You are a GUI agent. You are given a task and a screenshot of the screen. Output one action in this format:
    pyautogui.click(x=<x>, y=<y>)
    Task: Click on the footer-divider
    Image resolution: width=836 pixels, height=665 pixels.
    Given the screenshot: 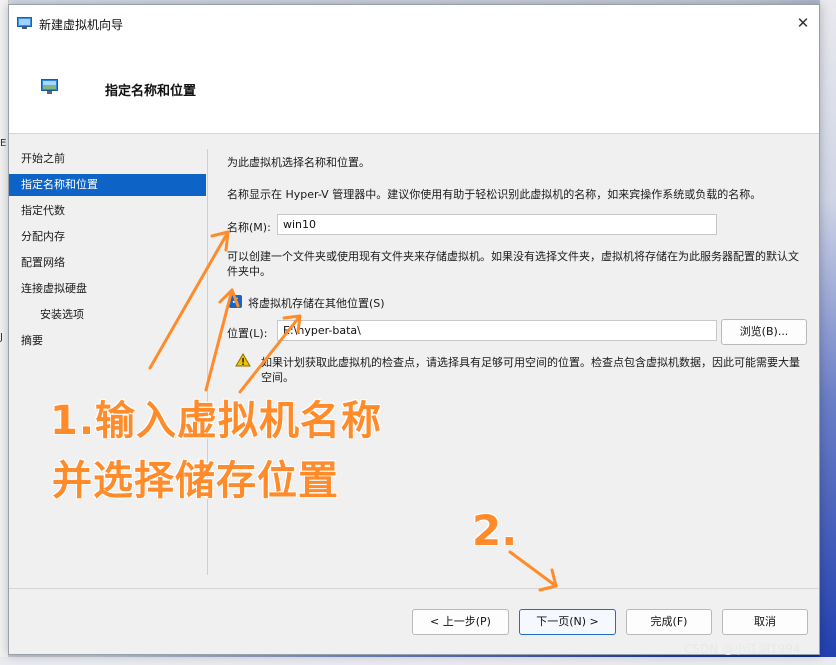 What is the action you would take?
    pyautogui.click(x=414, y=588)
    